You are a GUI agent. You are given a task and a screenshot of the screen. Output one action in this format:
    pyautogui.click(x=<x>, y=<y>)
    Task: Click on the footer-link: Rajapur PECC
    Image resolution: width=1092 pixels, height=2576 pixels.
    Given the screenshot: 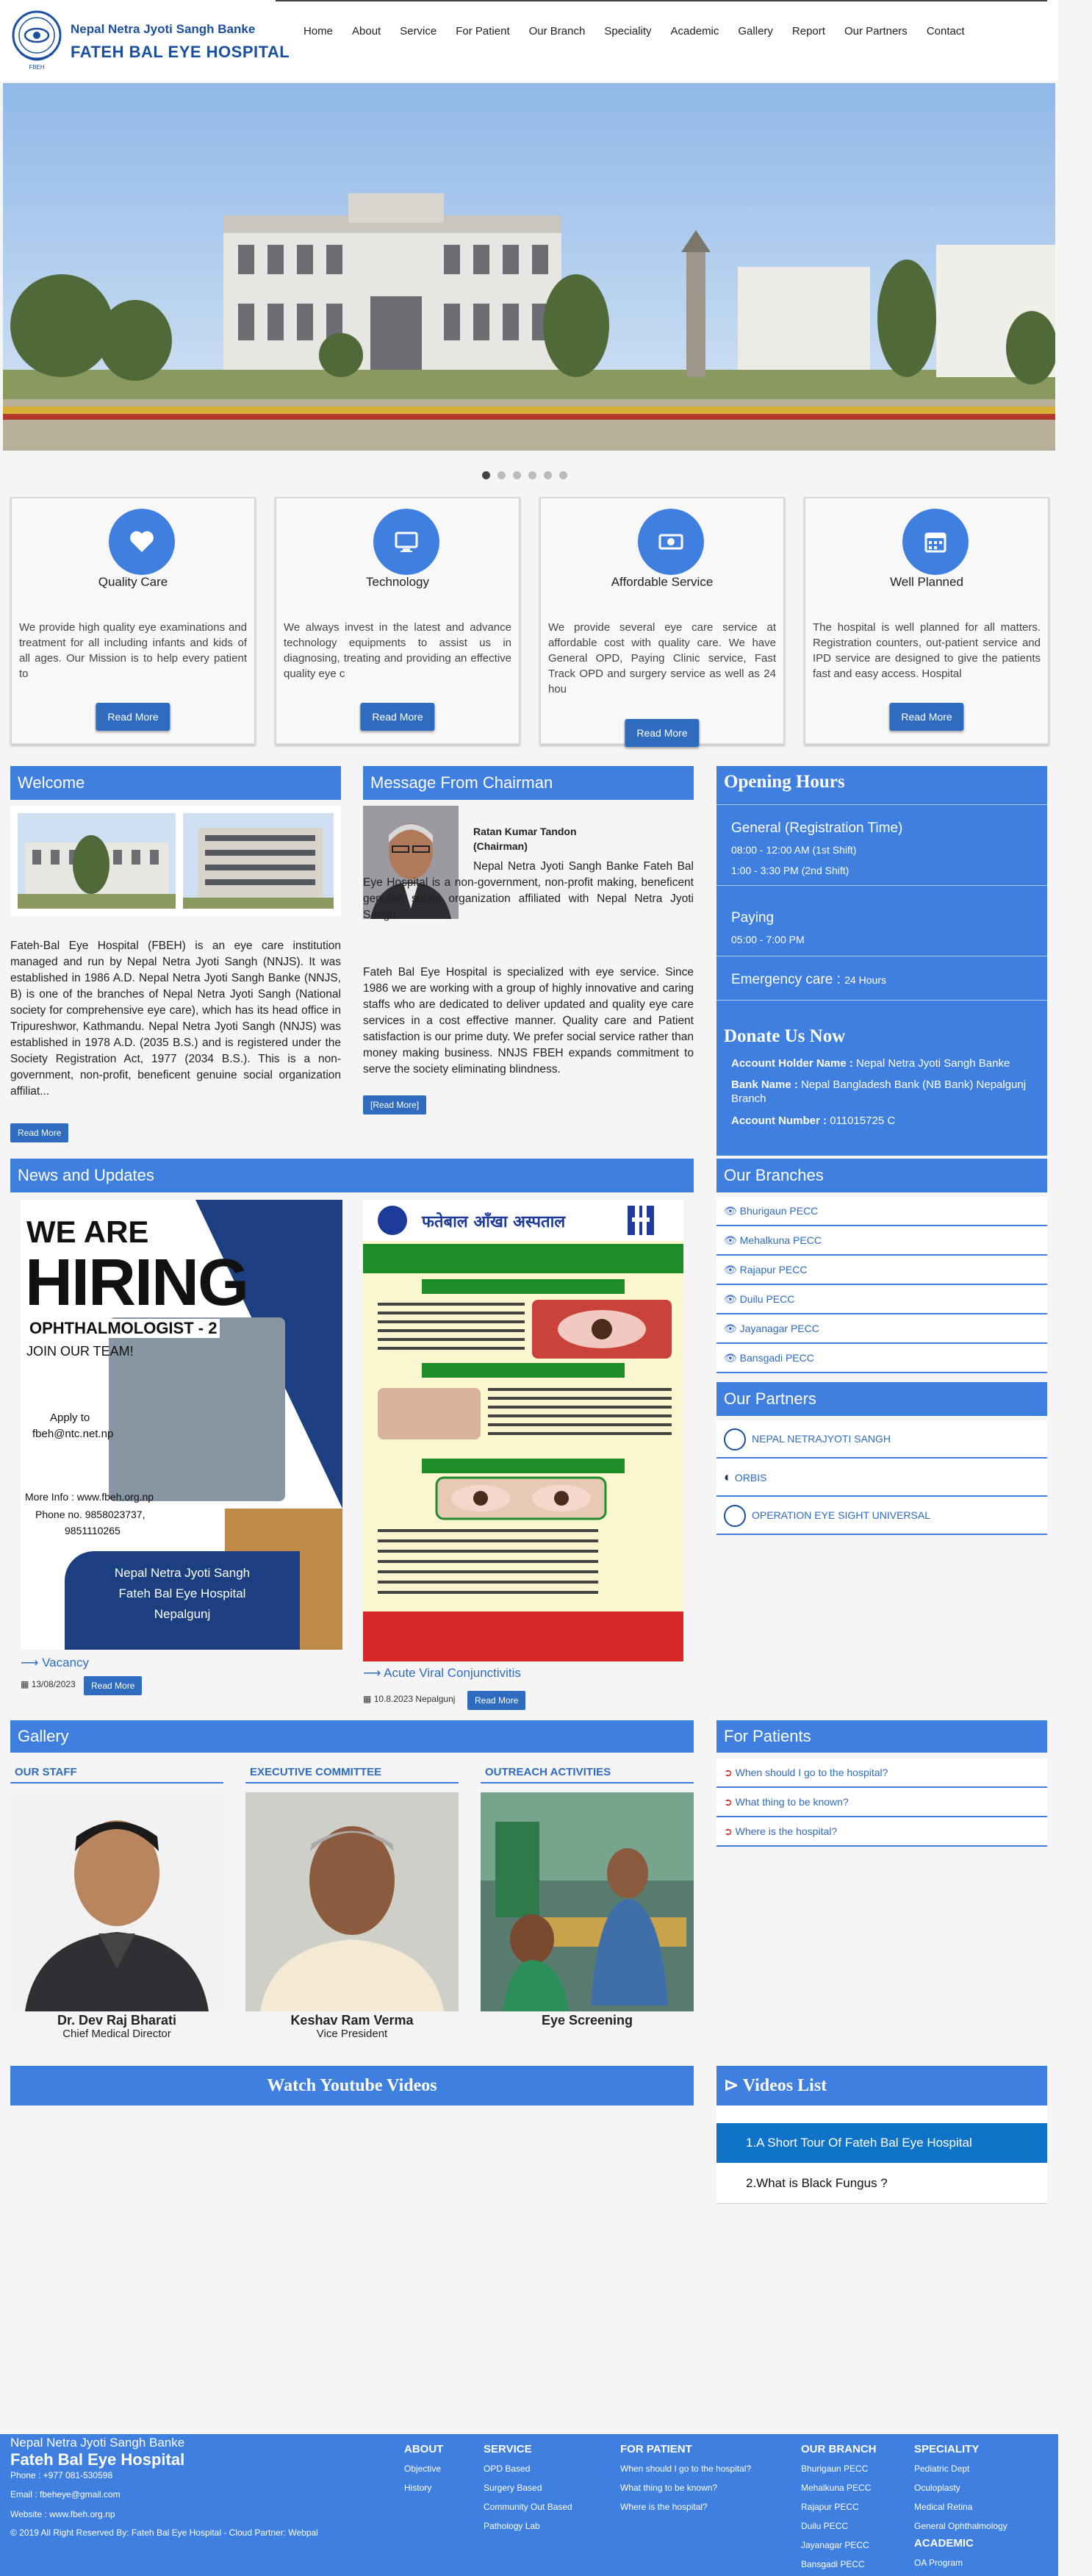 What is the action you would take?
    pyautogui.click(x=839, y=2507)
    